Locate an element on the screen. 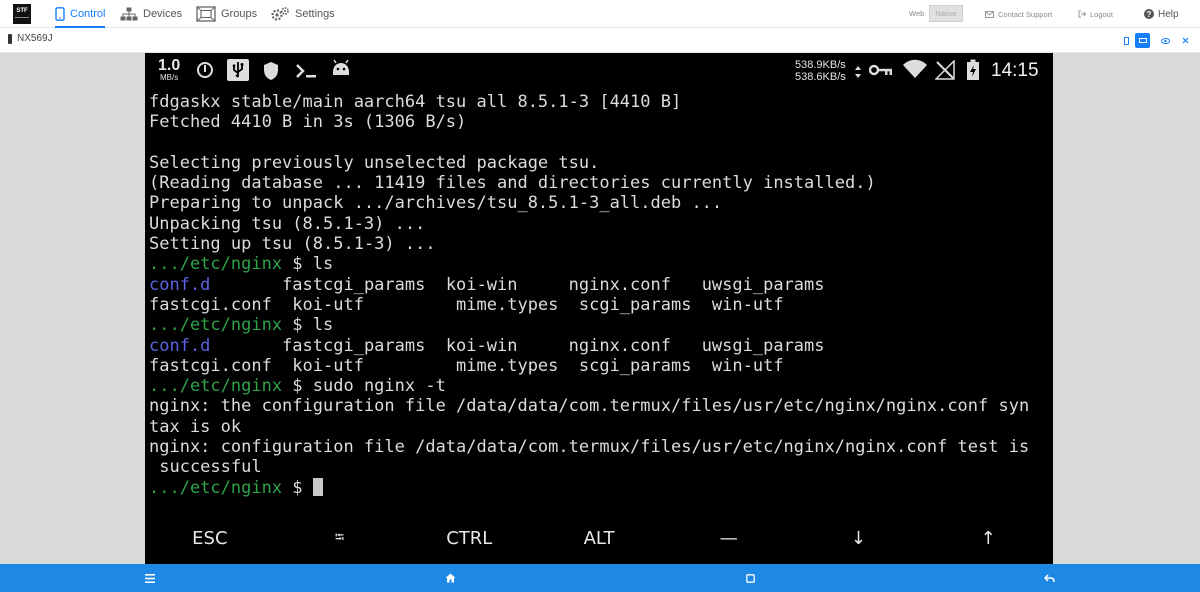 This screenshot has height=592, width=1200. network-speed-unit: MB/s is located at coordinates (169, 77).